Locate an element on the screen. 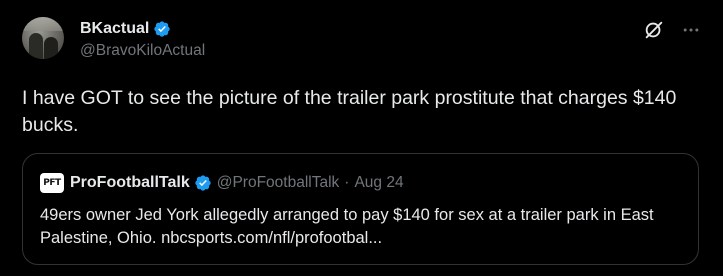 The height and width of the screenshot is (276, 723). author-display-name: BKactual is located at coordinates (114, 29).